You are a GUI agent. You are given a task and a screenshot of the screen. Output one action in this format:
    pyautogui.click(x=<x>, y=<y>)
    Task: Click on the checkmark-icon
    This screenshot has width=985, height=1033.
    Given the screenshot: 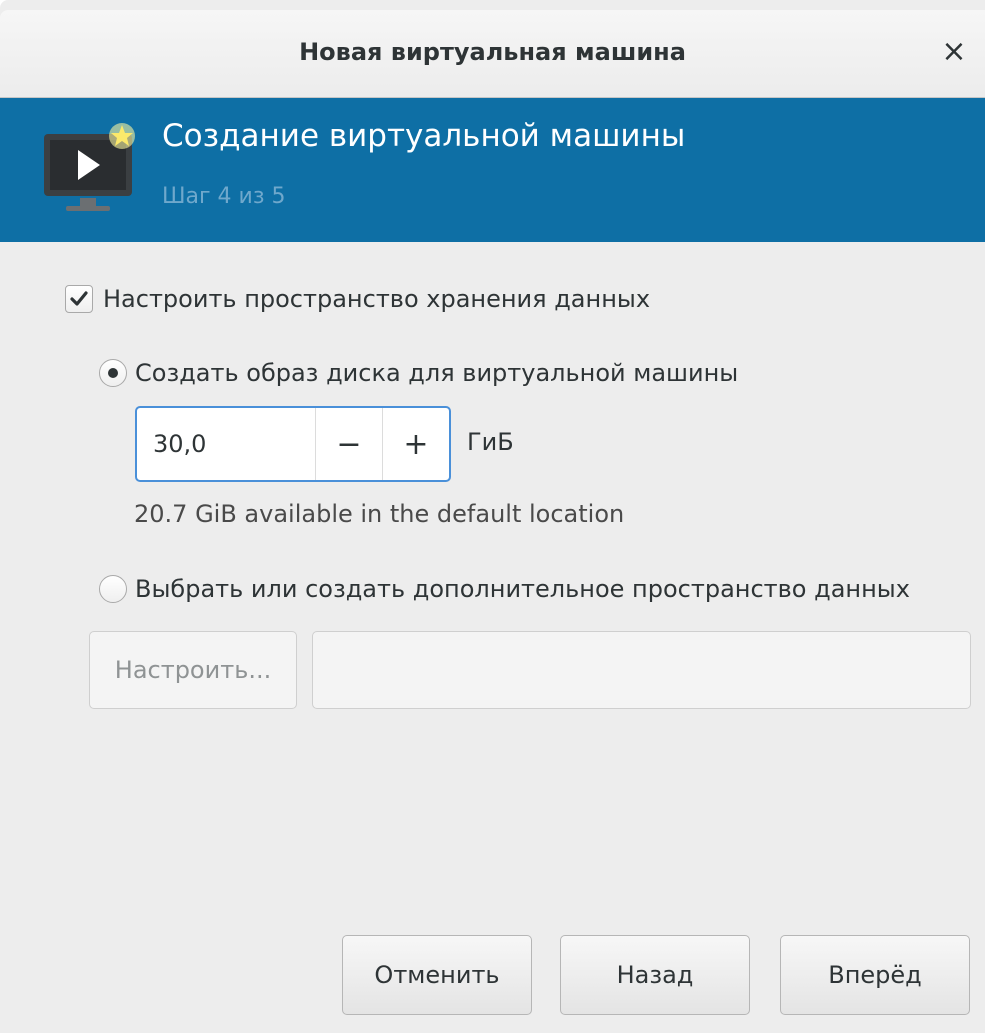 What is the action you would take?
    pyautogui.click(x=79, y=298)
    